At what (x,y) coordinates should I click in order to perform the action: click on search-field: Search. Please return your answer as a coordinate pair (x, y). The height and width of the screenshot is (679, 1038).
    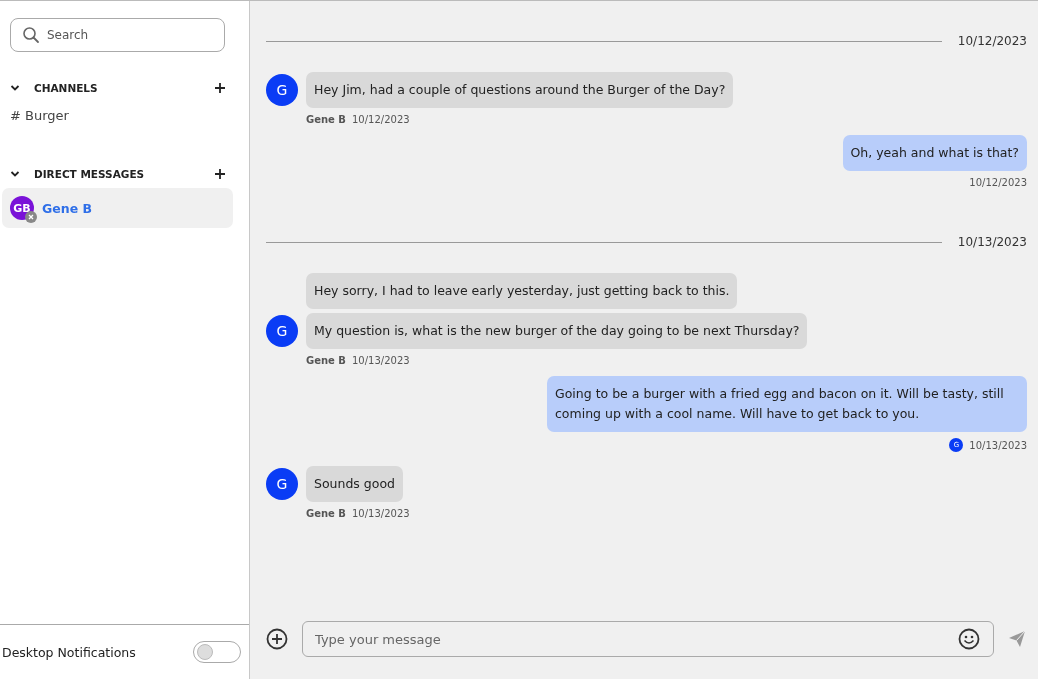
    Looking at the image, I should click on (117, 35).